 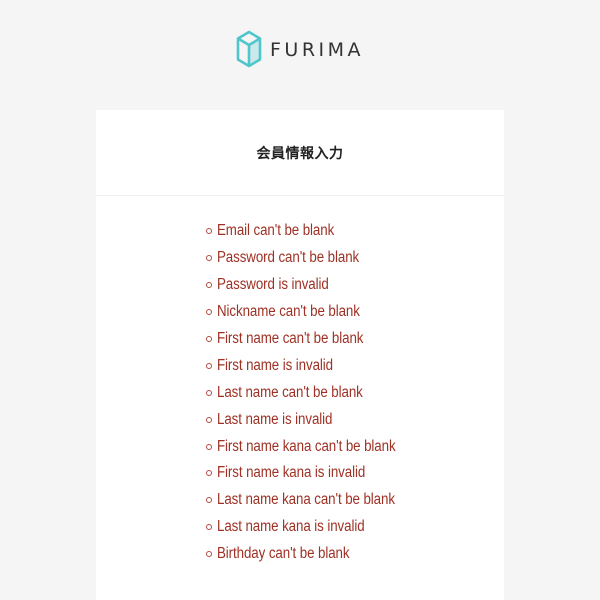 I want to click on error-message-last-name-kana-invalid: Last name kana is invalid, so click(x=355, y=527).